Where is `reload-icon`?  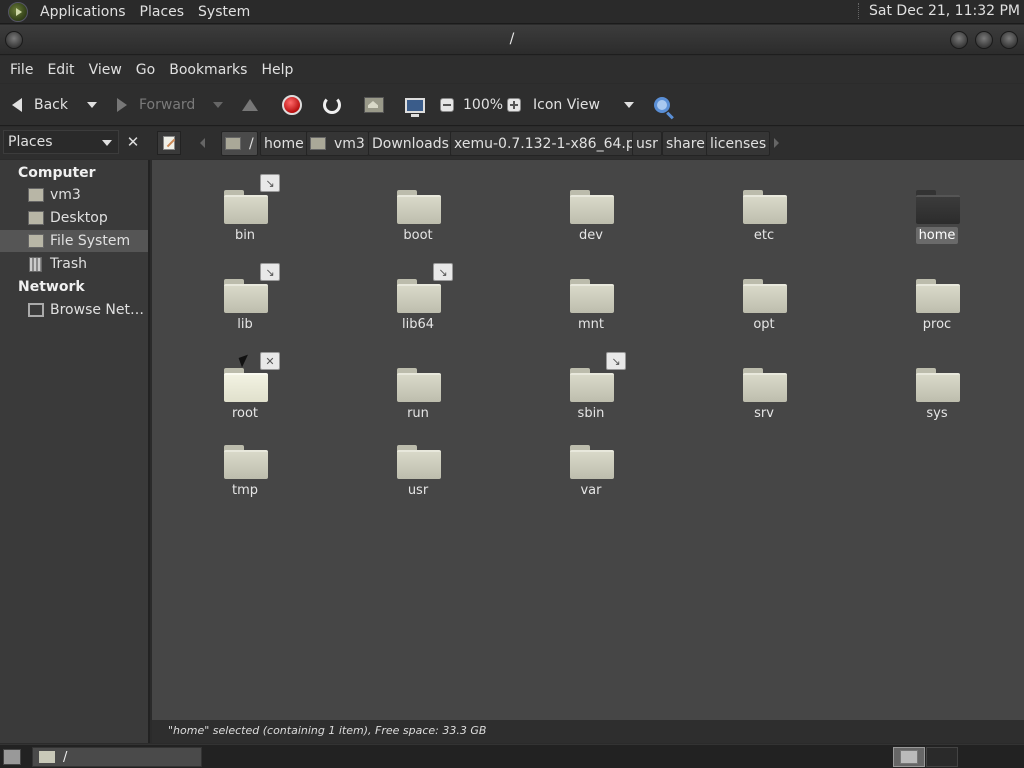
reload-icon is located at coordinates (332, 105).